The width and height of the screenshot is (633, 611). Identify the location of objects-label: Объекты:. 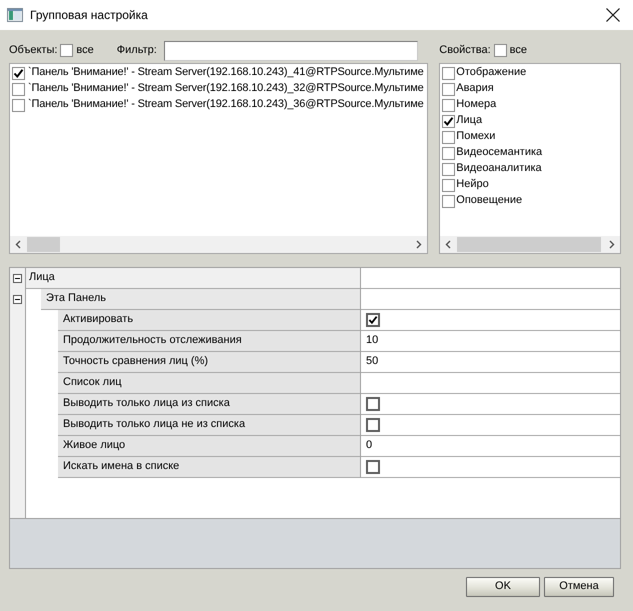
(33, 51).